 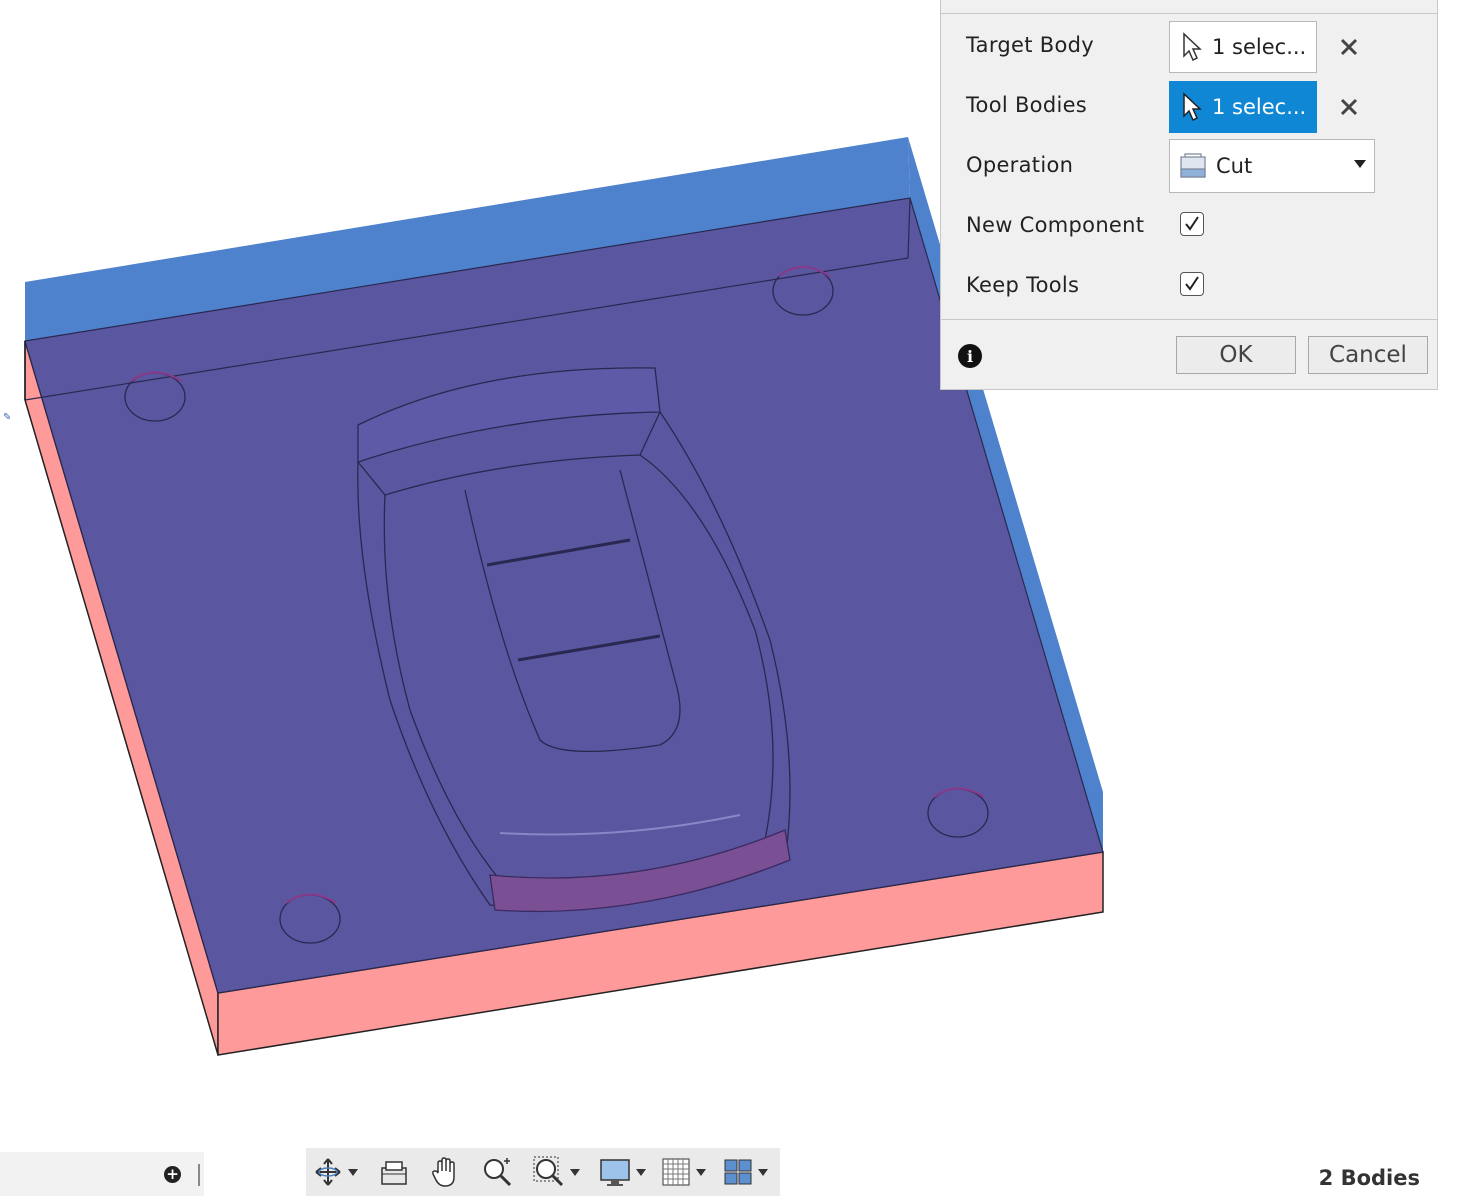 I want to click on look-at-tool, so click(x=394, y=1172).